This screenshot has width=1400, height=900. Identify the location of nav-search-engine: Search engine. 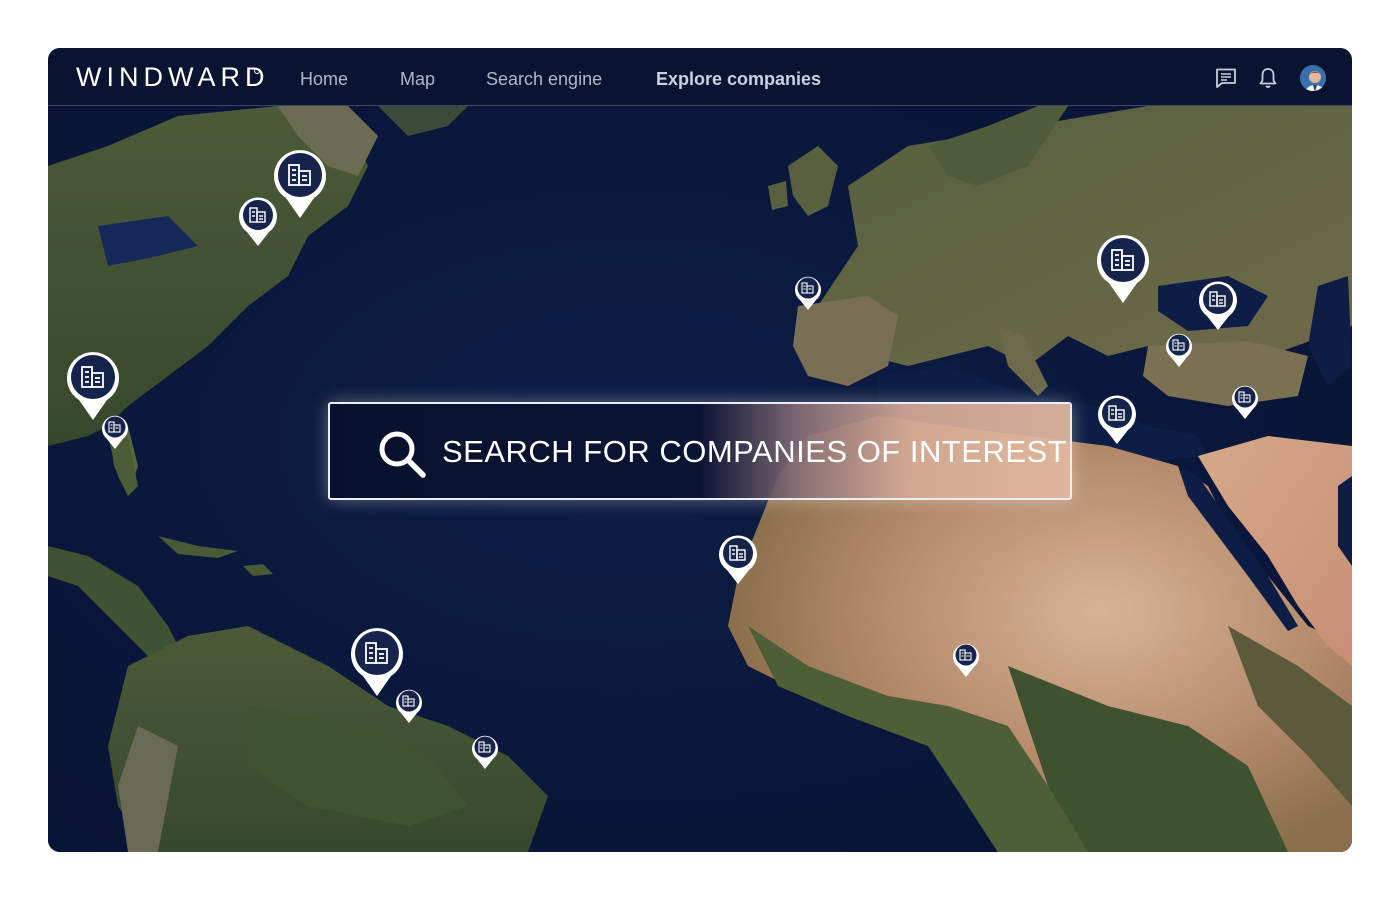
(544, 79).